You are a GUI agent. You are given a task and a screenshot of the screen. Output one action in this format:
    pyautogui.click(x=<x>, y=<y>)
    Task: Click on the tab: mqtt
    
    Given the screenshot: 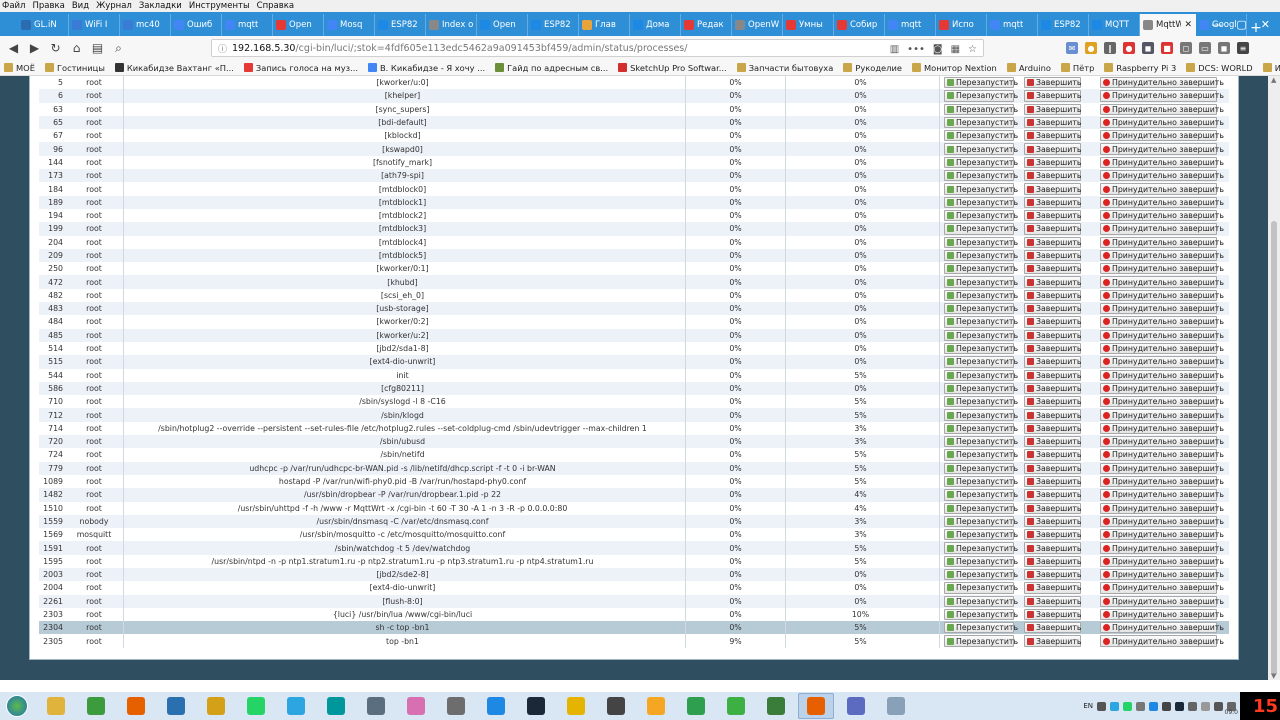 What is the action you would take?
    pyautogui.click(x=1012, y=25)
    